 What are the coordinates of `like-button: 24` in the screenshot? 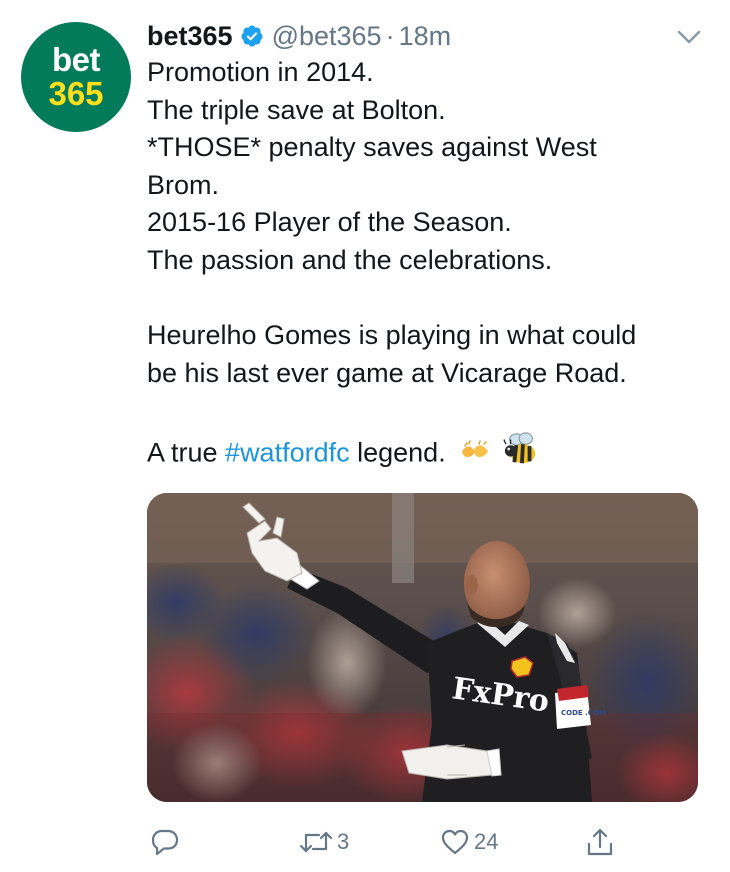 It's located at (469, 842).